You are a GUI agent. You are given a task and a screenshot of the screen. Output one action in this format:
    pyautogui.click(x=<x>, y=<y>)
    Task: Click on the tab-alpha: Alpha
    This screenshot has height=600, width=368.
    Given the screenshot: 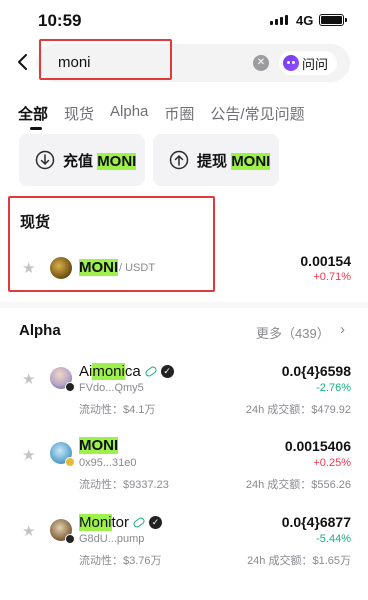 What is the action you would take?
    pyautogui.click(x=129, y=113)
    